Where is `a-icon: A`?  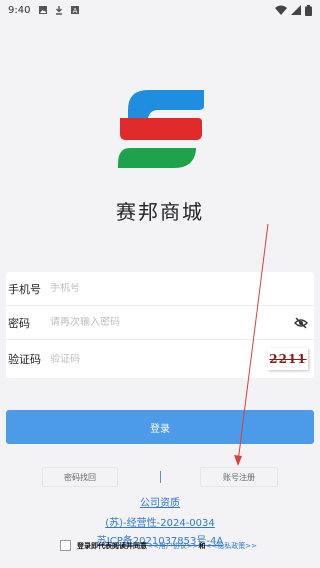
a-icon: A is located at coordinates (75, 10).